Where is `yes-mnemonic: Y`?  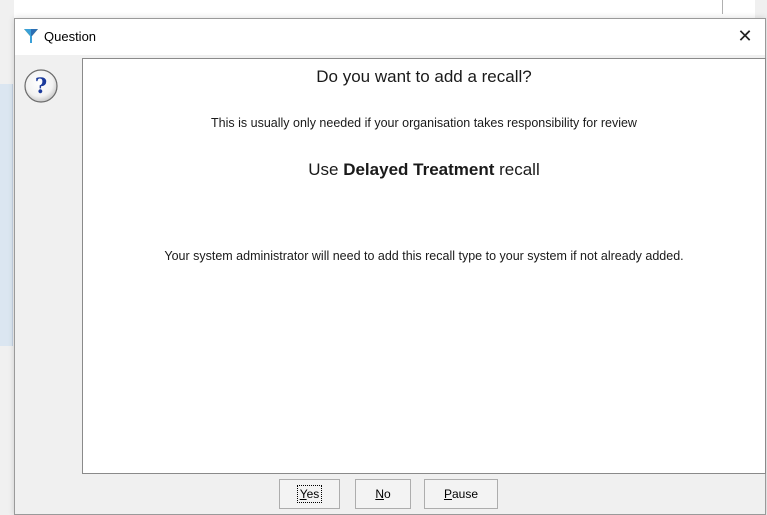
yes-mnemonic: Y is located at coordinates (303, 494).